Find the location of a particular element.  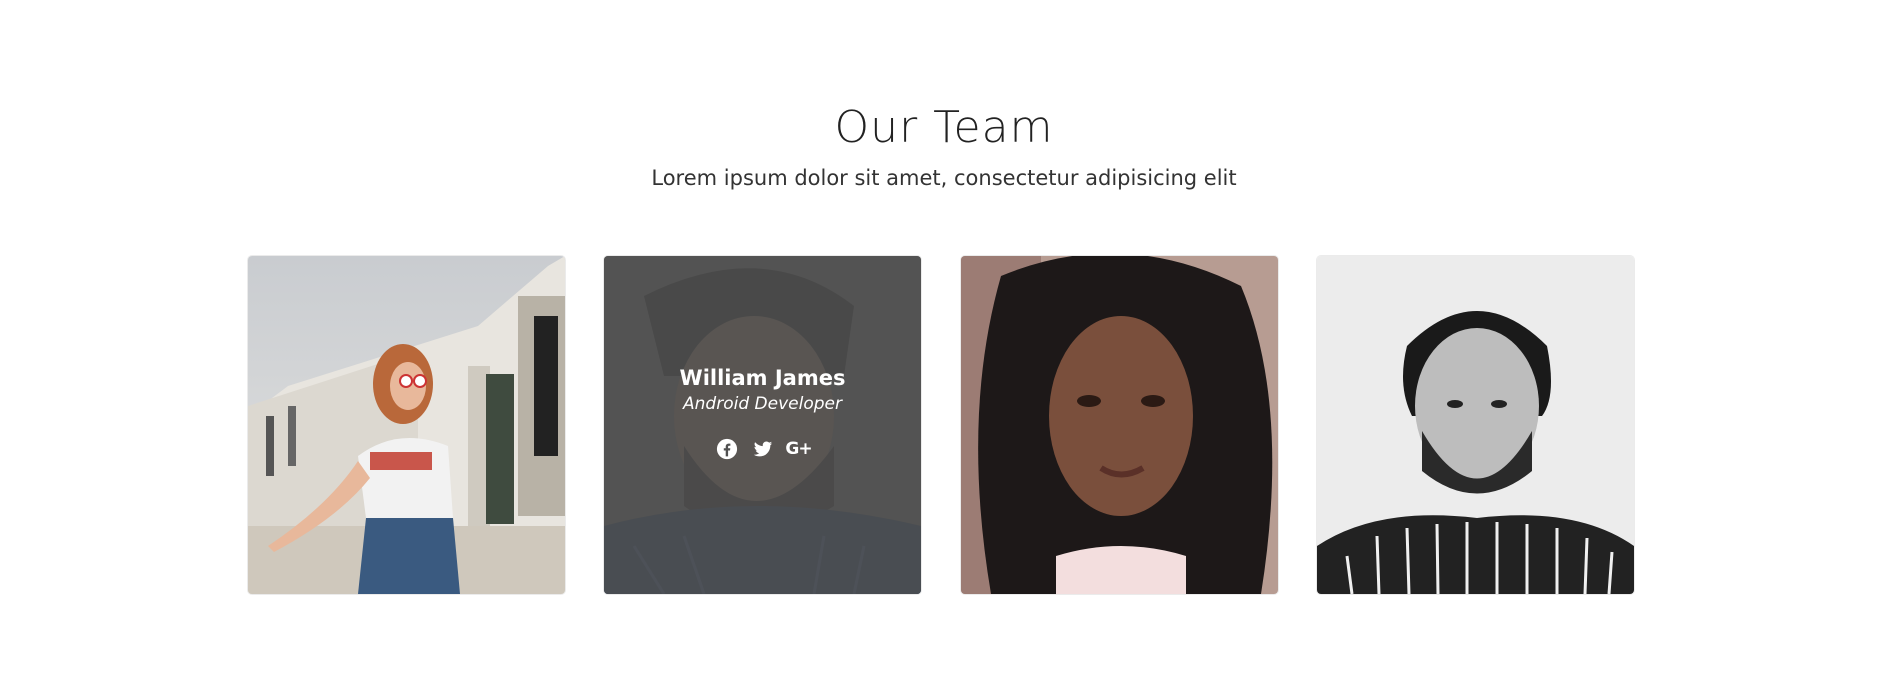

twitter-icon is located at coordinates (763, 449).